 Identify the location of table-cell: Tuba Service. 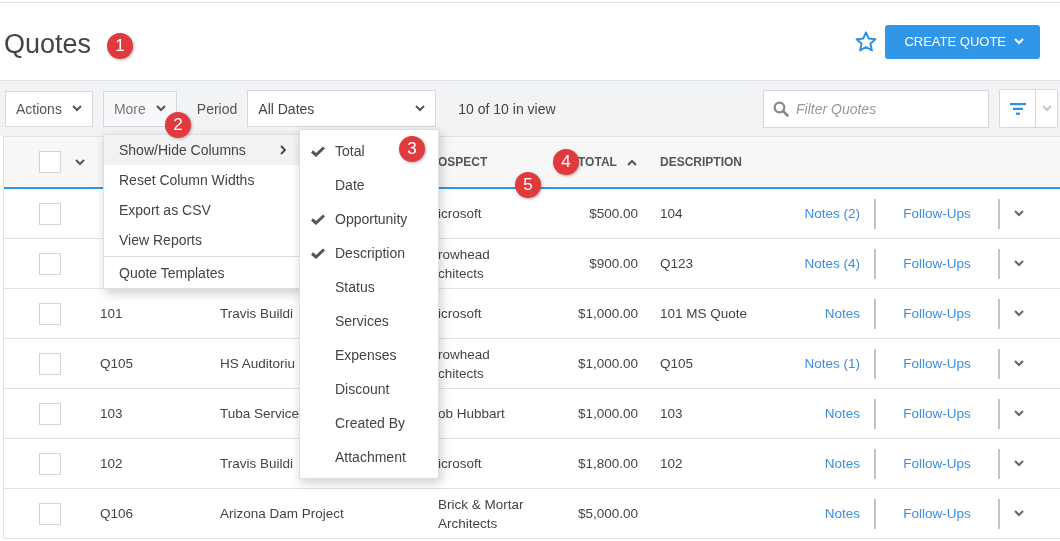
(260, 413).